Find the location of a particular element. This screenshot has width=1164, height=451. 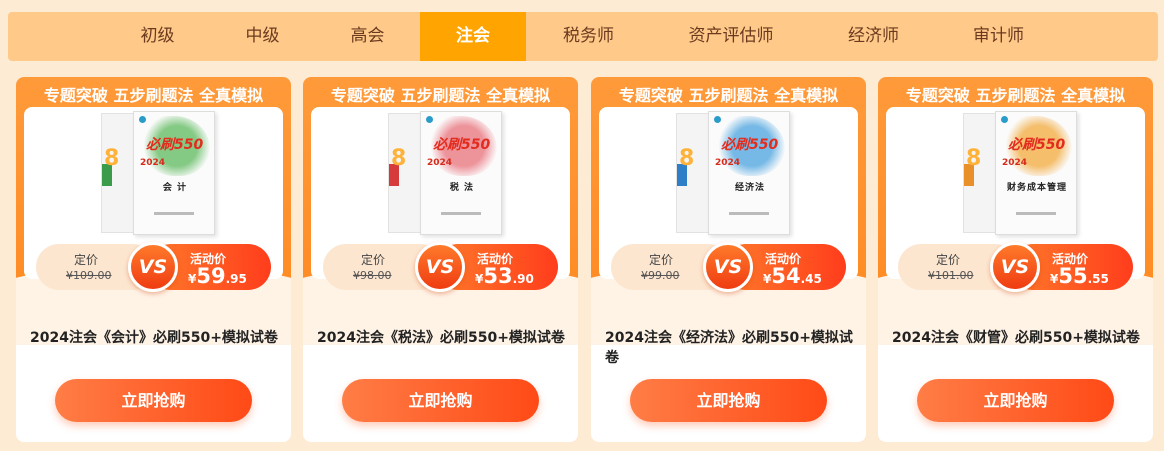

product-title: 2024注会《经济法》必刷550+模拟试卷 is located at coordinates (730, 348).